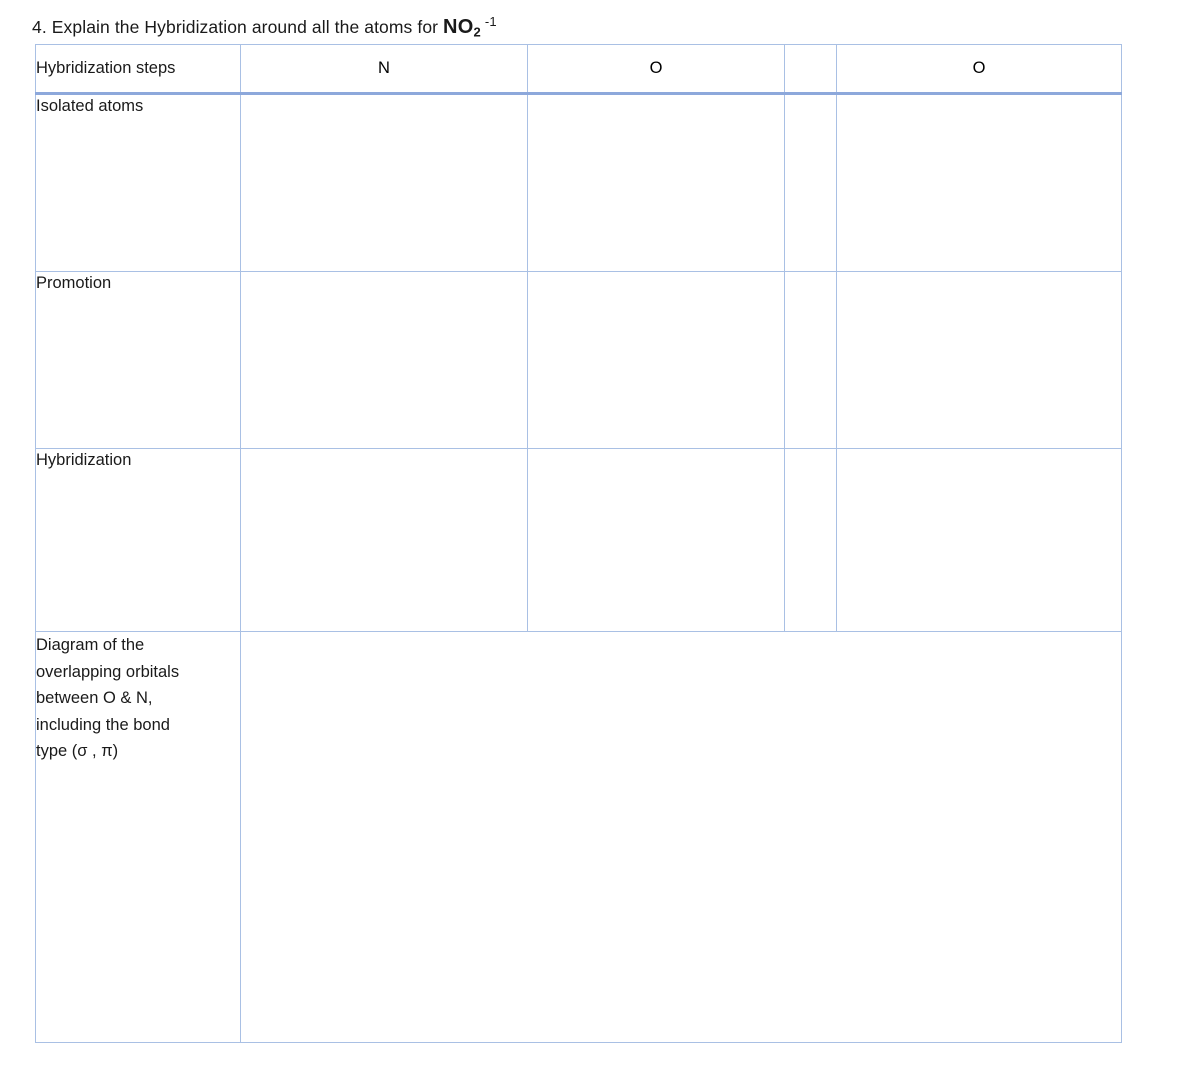 The image size is (1200, 1070). What do you see at coordinates (979, 540) in the screenshot?
I see `answer-cell-hybridization-o2` at bounding box center [979, 540].